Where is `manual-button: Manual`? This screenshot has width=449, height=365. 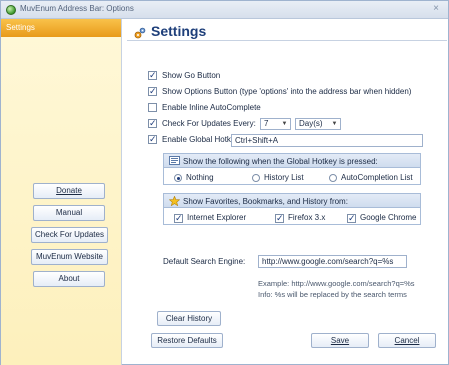 manual-button: Manual is located at coordinates (69, 213).